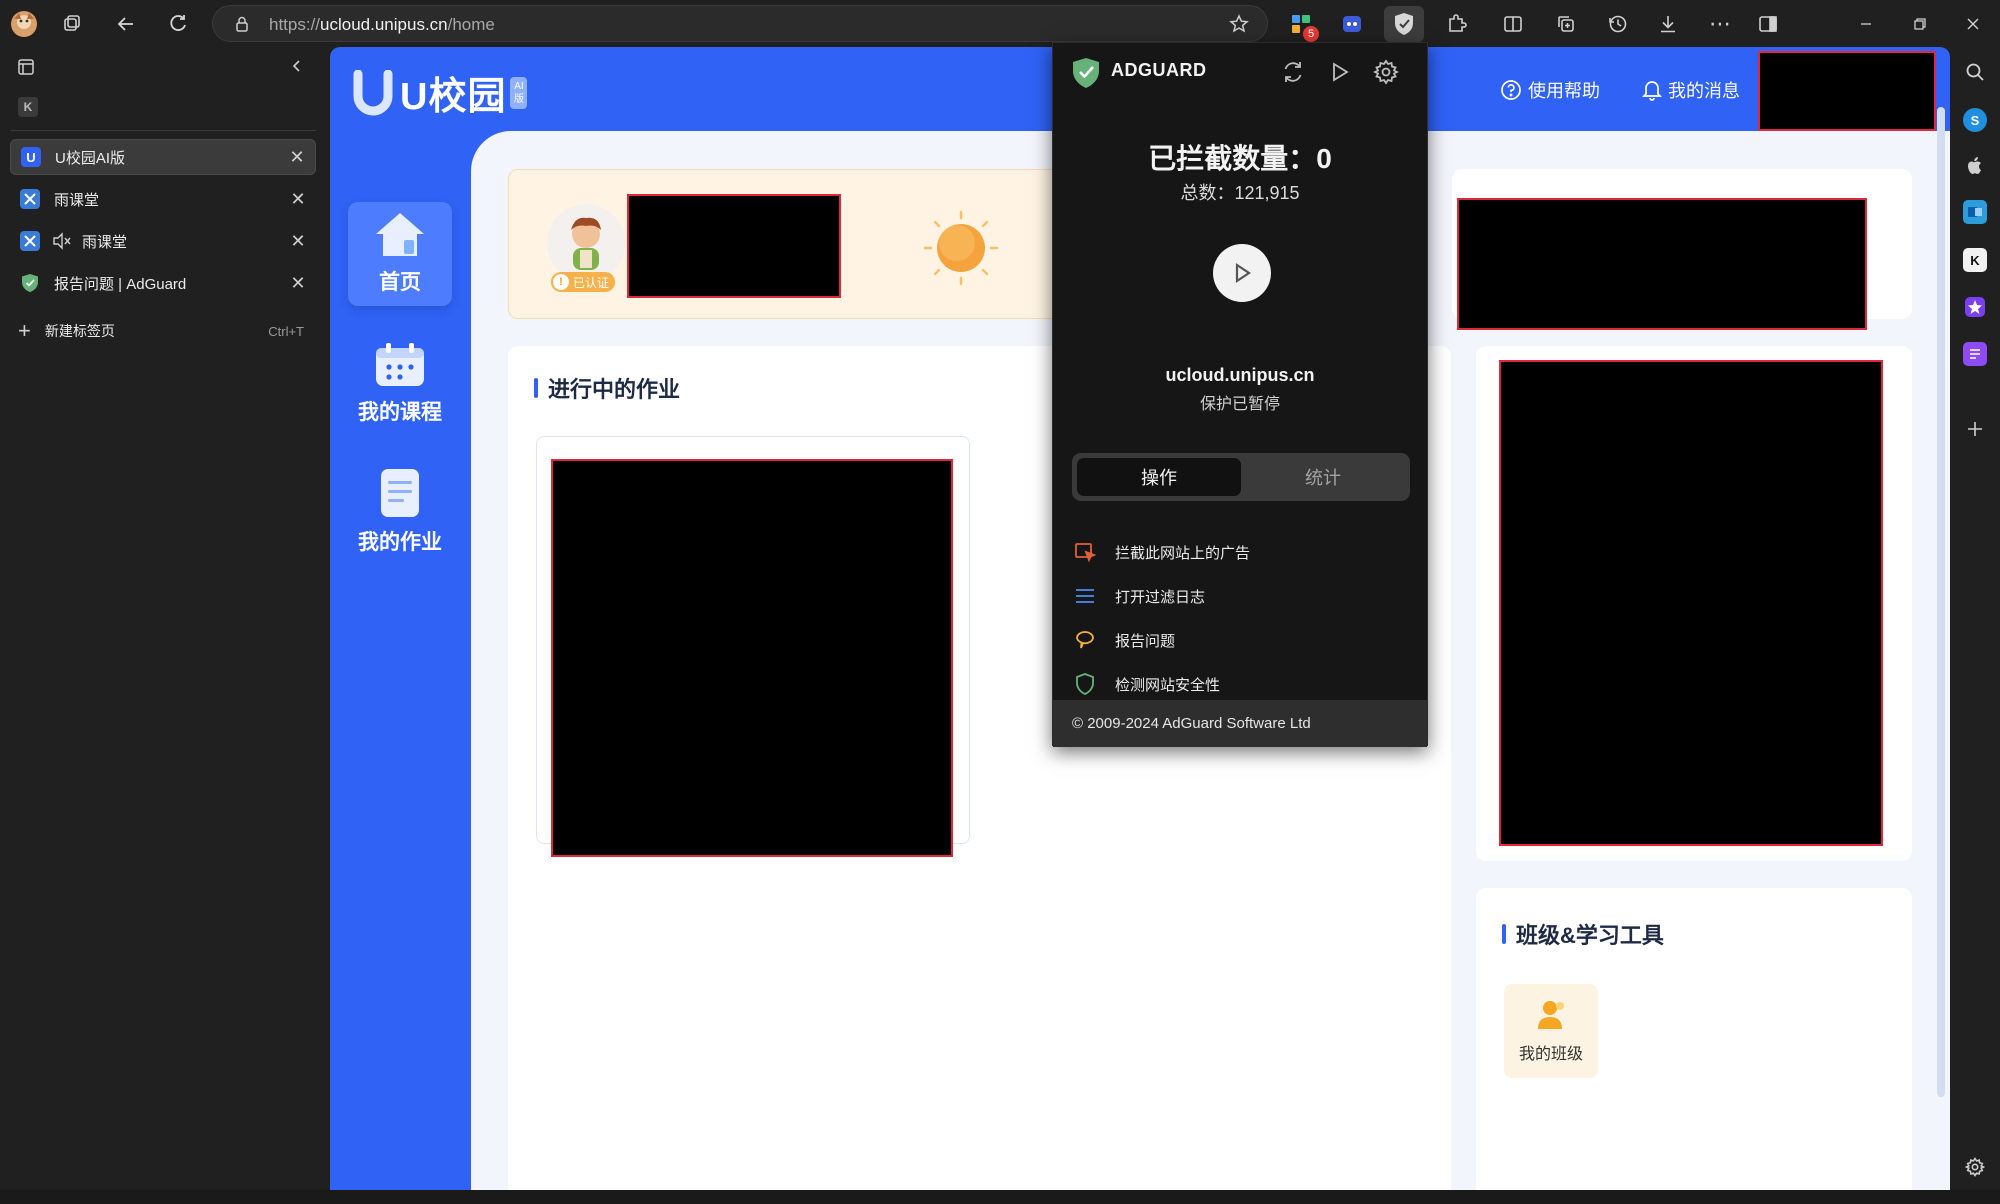 This screenshot has height=1204, width=2000. Describe the element at coordinates (163, 130) in the screenshot. I see `tabs-divider` at that location.